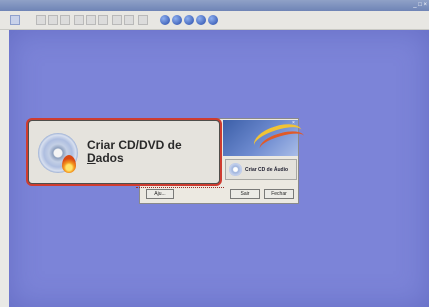 The image size is (429, 307). What do you see at coordinates (109, 158) in the screenshot?
I see `label-line-2: ados` at bounding box center [109, 158].